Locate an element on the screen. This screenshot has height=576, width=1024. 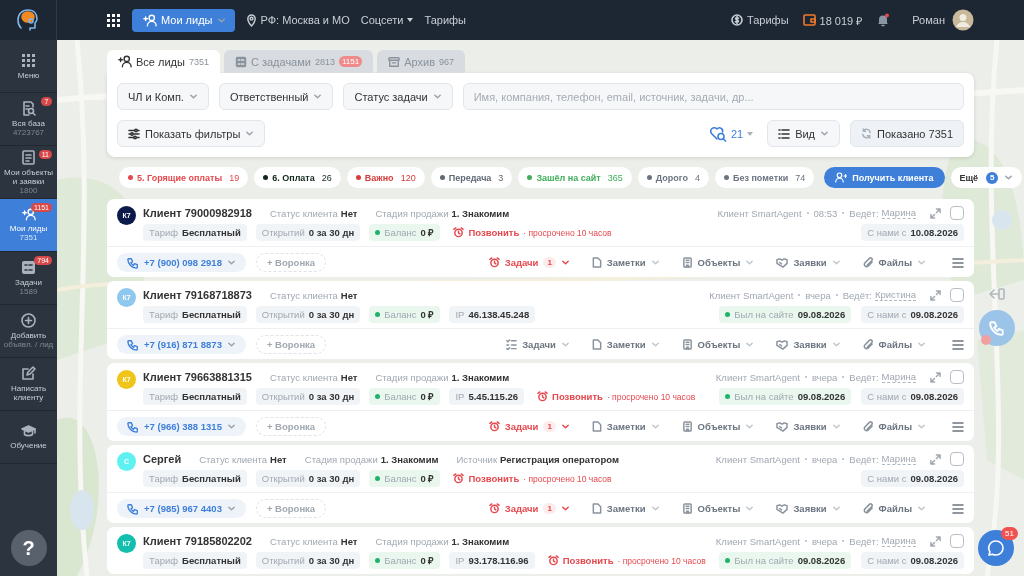
tab: Все лиды 7351 is located at coordinates (163, 61).